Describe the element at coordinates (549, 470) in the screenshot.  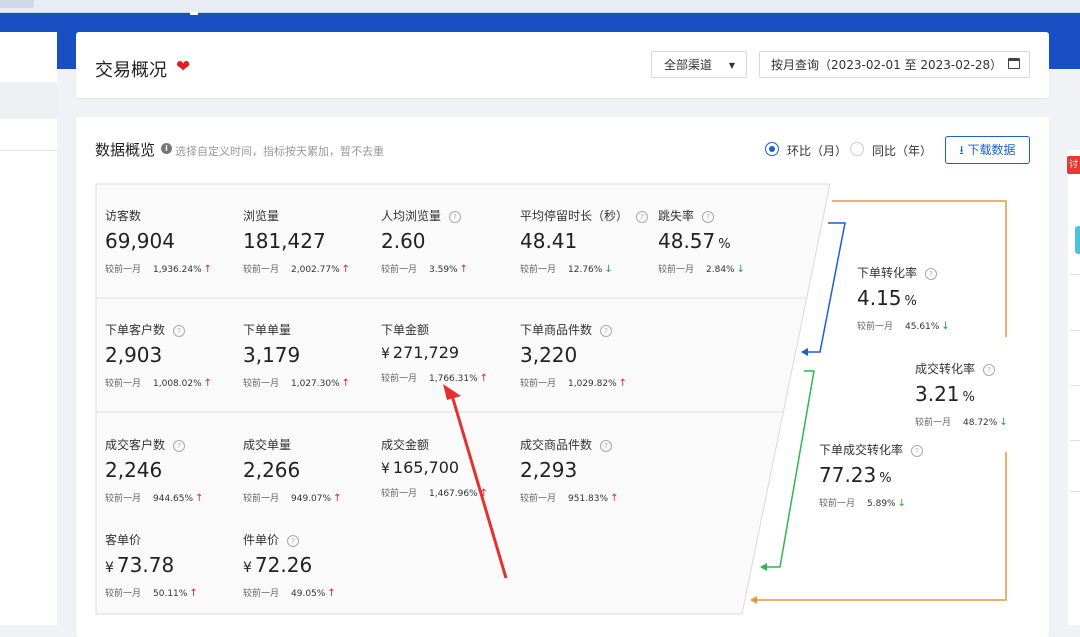
I see `metric-value: 2,293` at that location.